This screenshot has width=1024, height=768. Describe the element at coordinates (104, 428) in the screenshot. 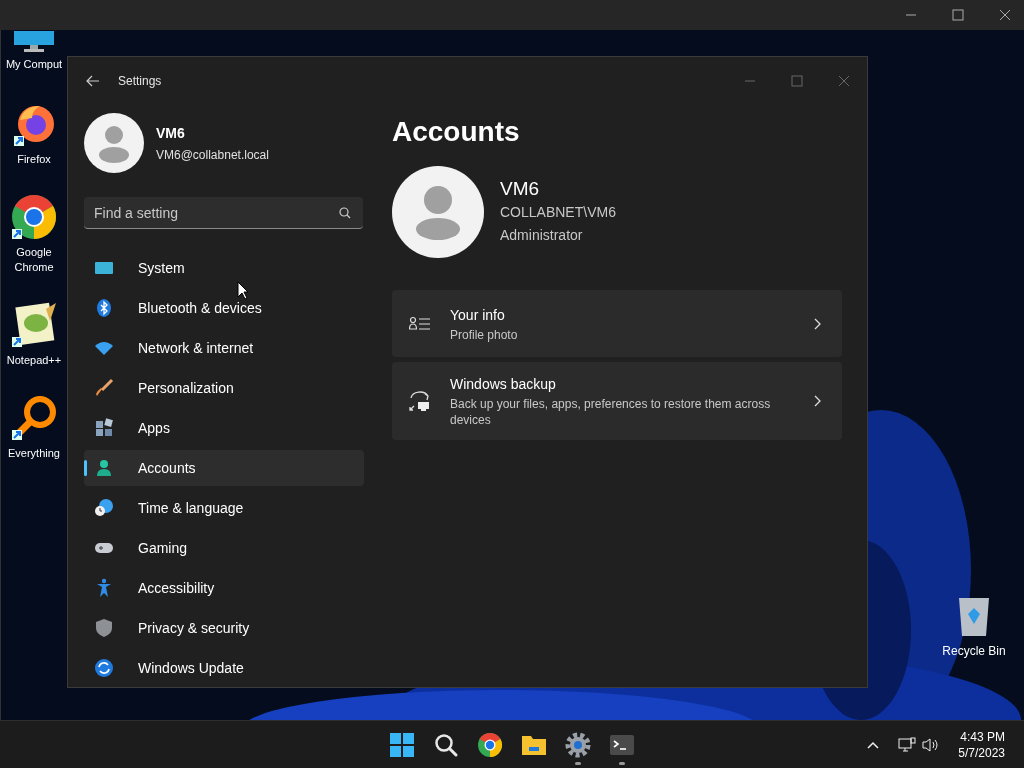

I see `apps-icon` at that location.